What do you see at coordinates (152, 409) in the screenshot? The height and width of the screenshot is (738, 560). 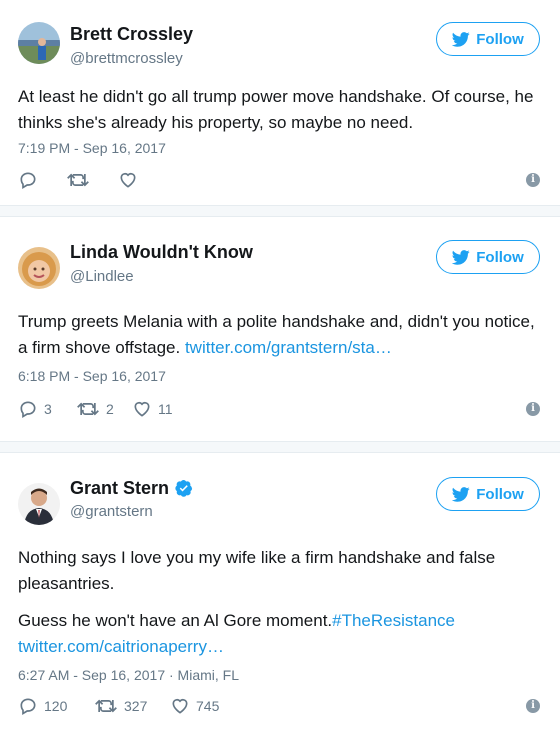 I see `like-button: 11` at bounding box center [152, 409].